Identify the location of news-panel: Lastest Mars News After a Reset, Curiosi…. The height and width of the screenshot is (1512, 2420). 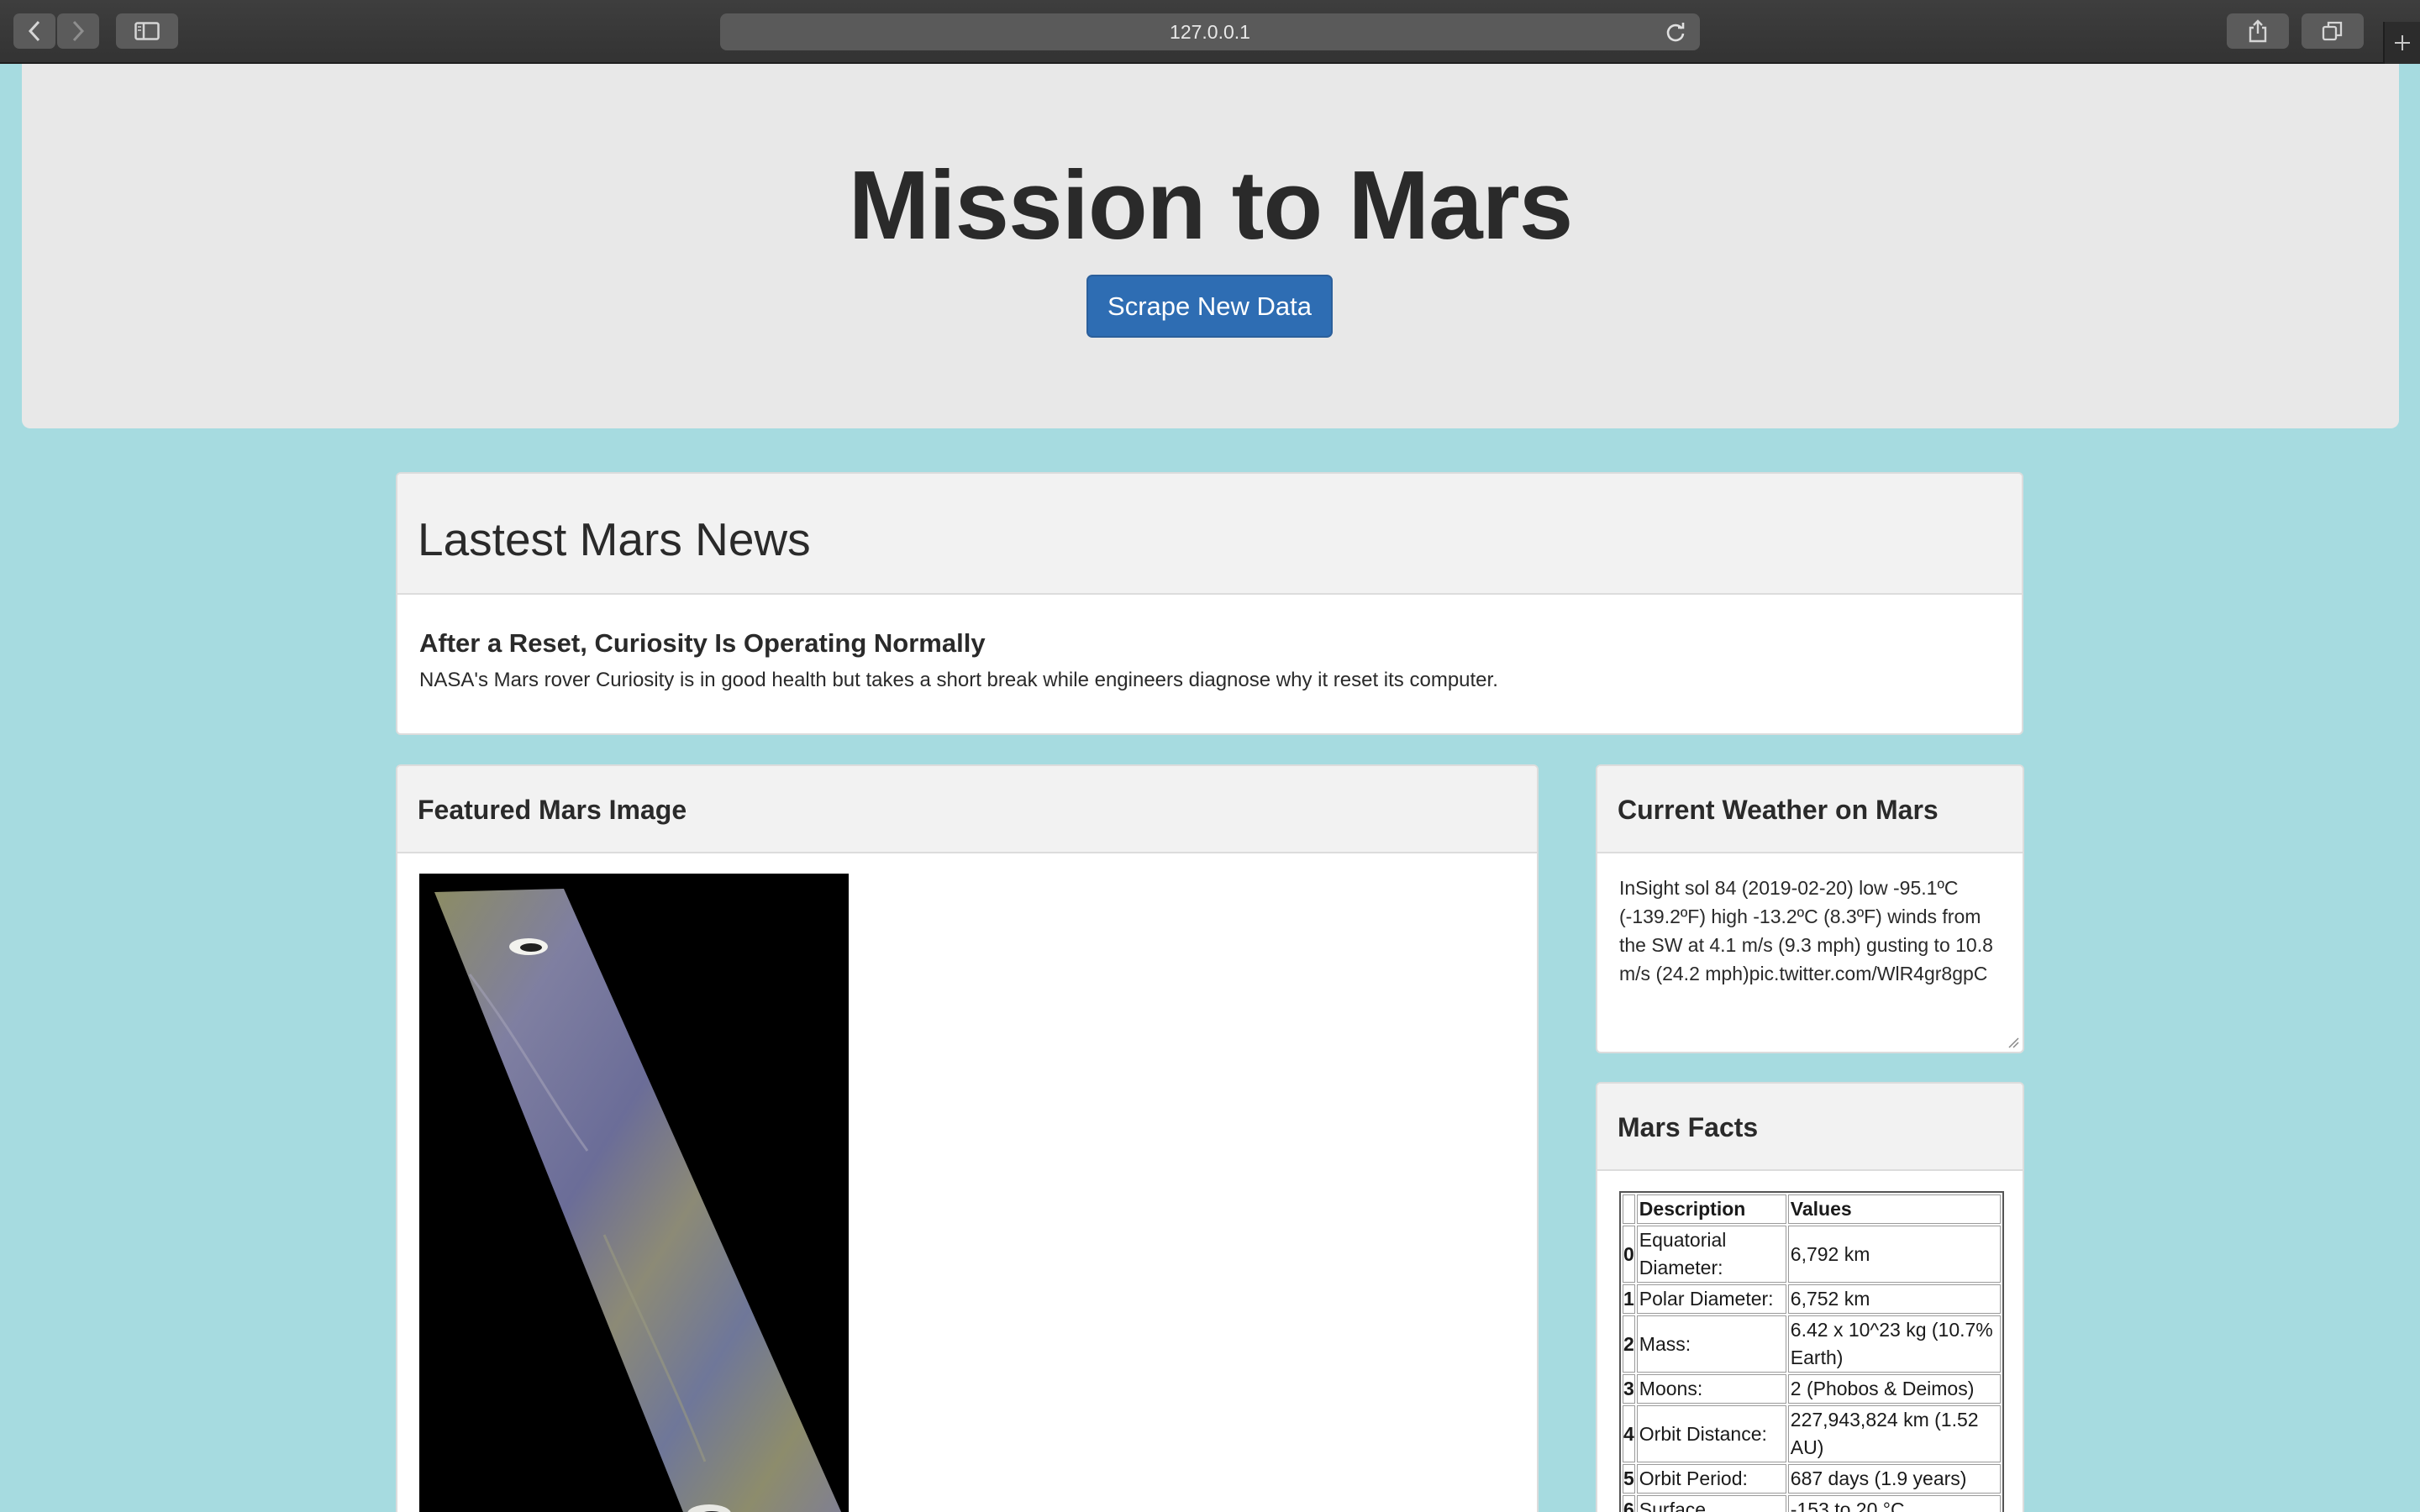
(1209, 603).